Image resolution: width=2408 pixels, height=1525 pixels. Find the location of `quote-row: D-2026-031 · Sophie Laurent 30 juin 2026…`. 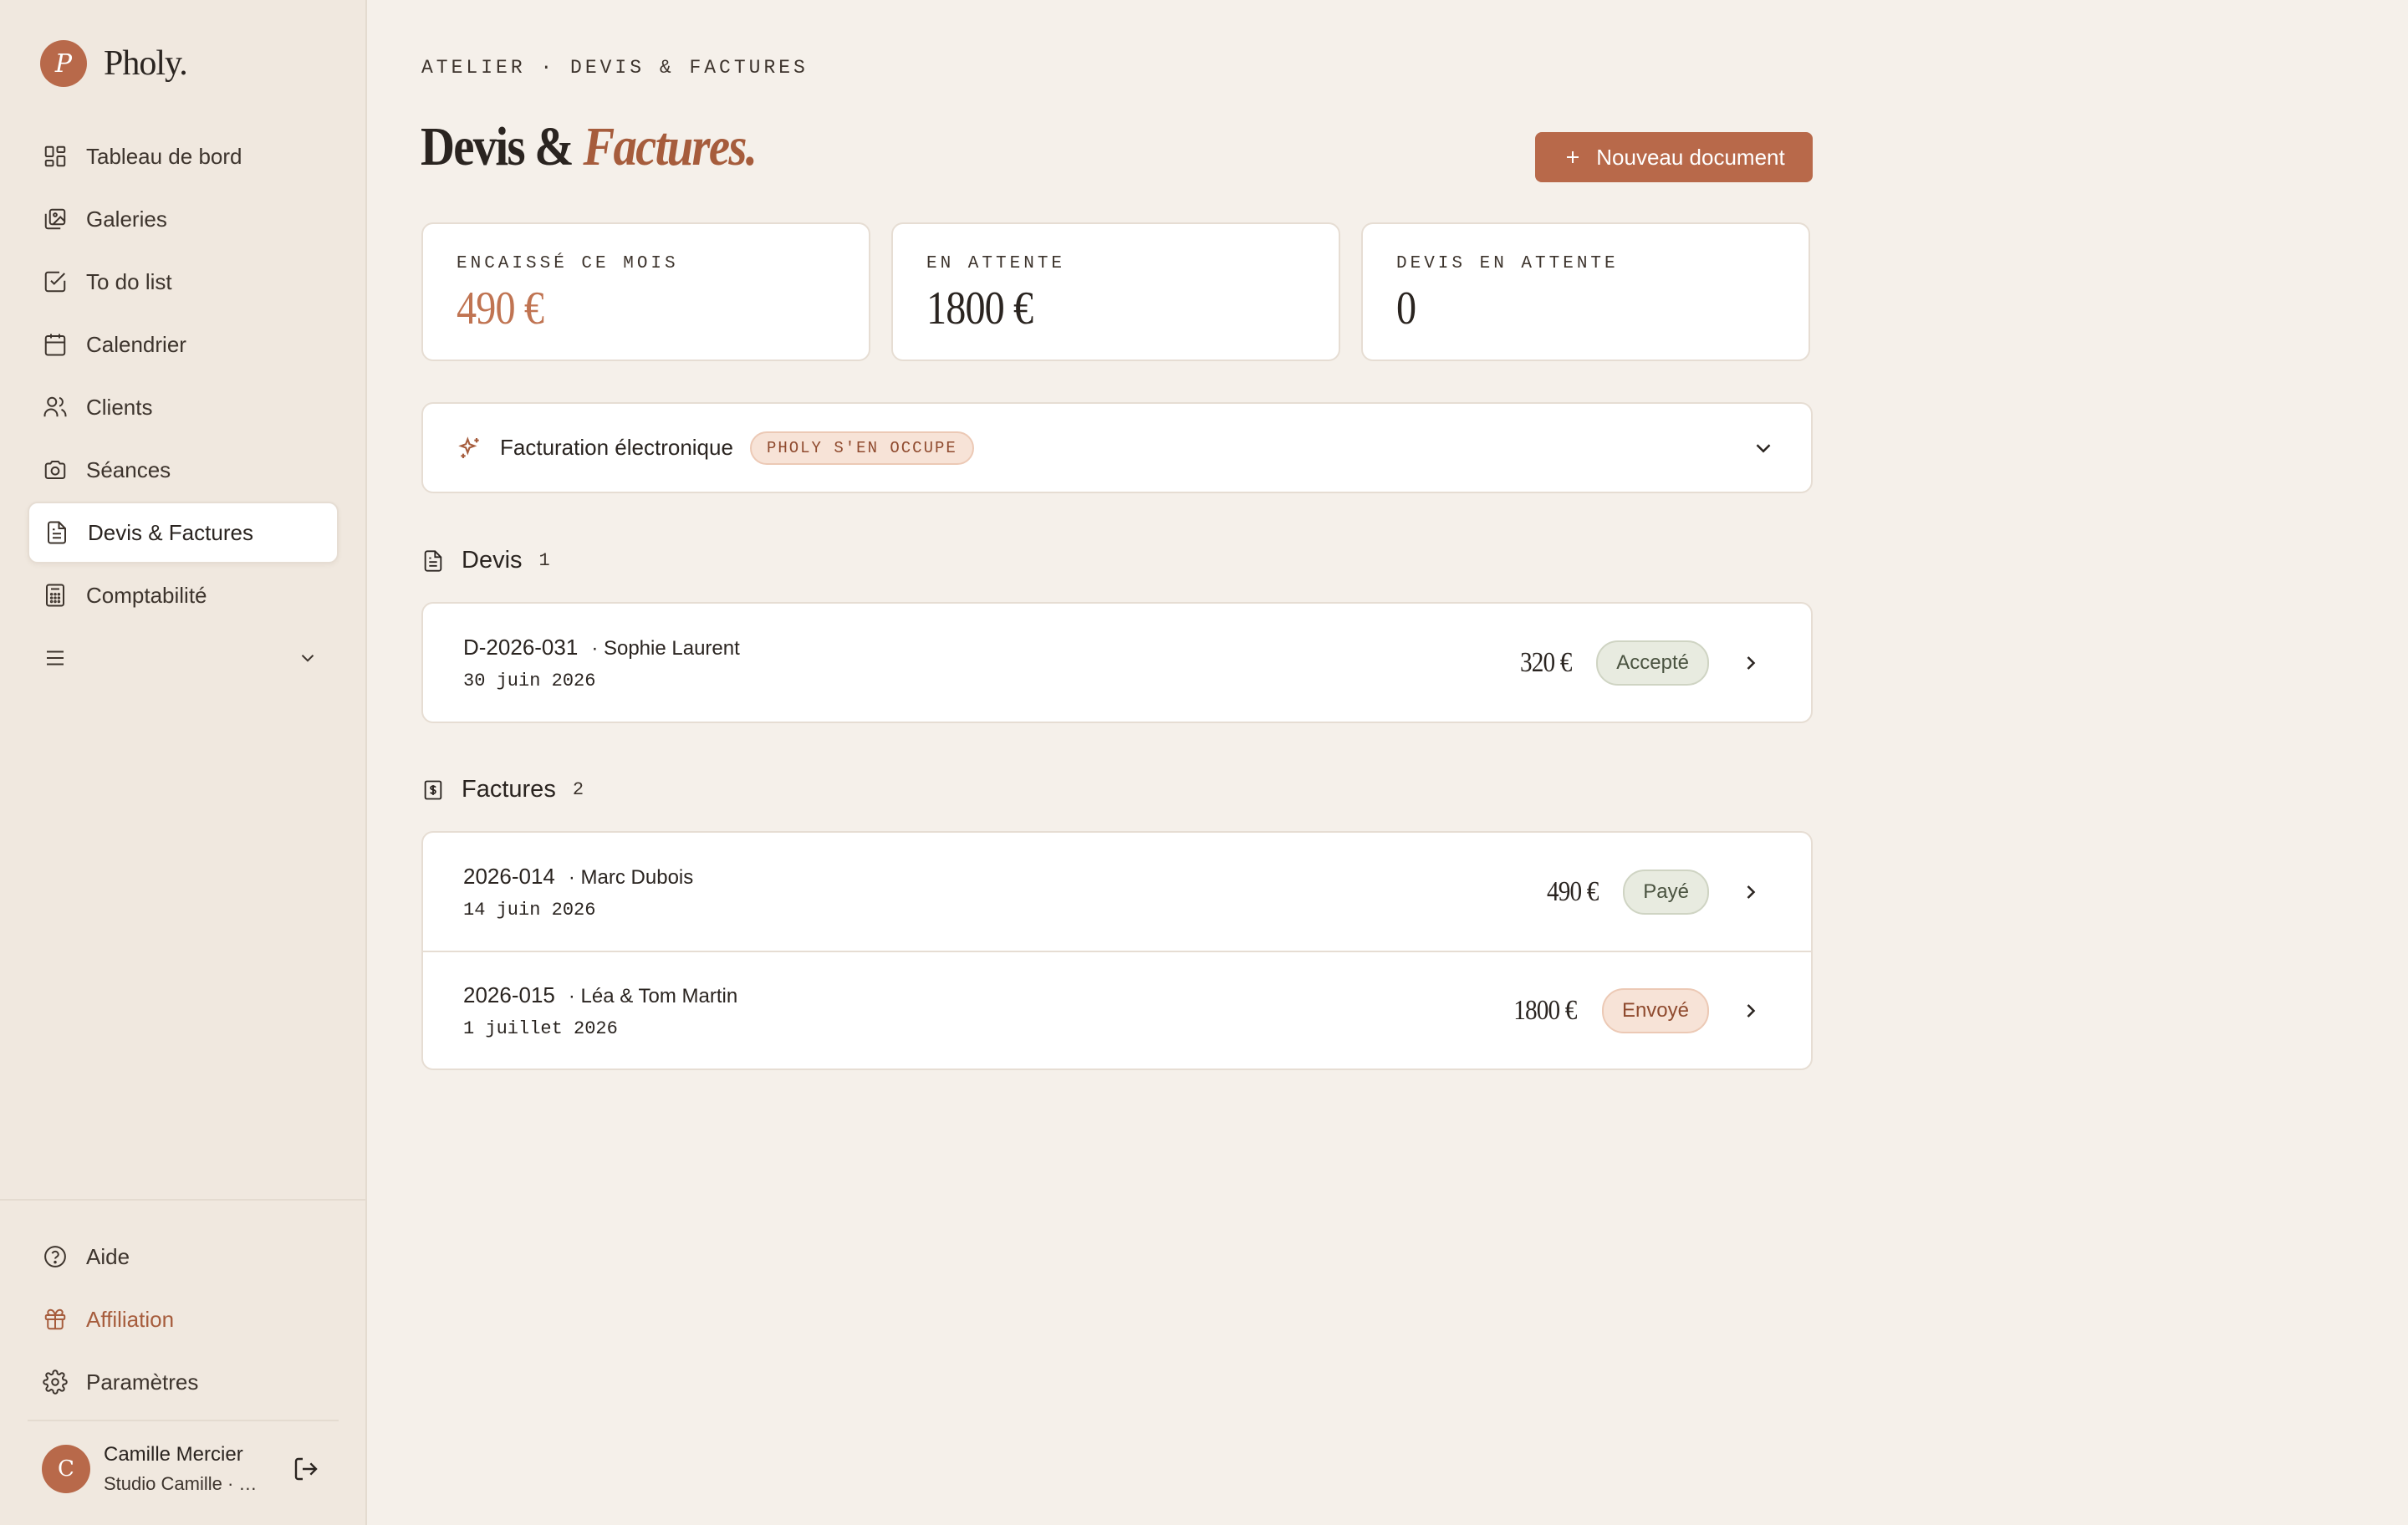

quote-row: D-2026-031 · Sophie Laurent 30 juin 2026… is located at coordinates (1117, 663).